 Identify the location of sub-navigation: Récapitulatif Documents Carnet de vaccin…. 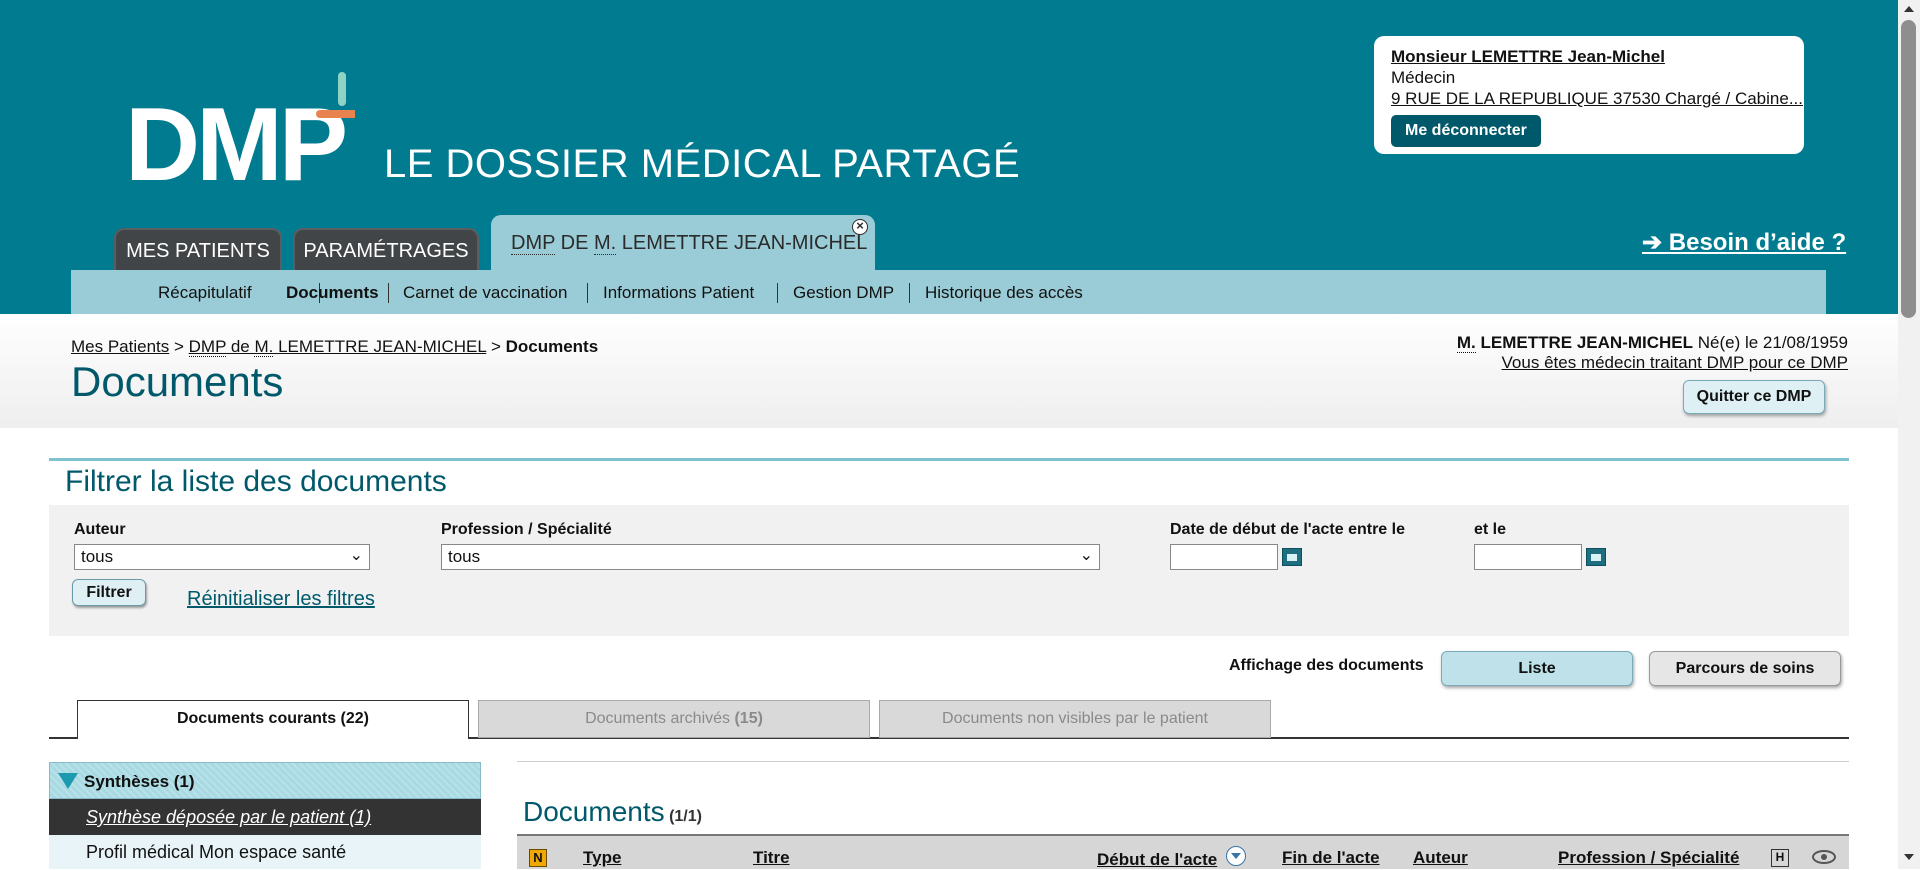
(948, 292).